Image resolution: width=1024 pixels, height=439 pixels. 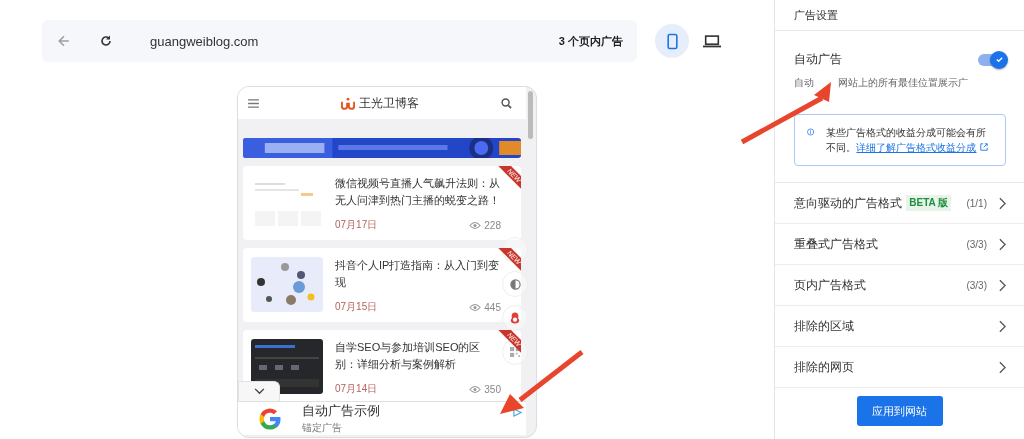 I want to click on settings-row: 页内广告格式 (3/3), so click(x=899, y=285).